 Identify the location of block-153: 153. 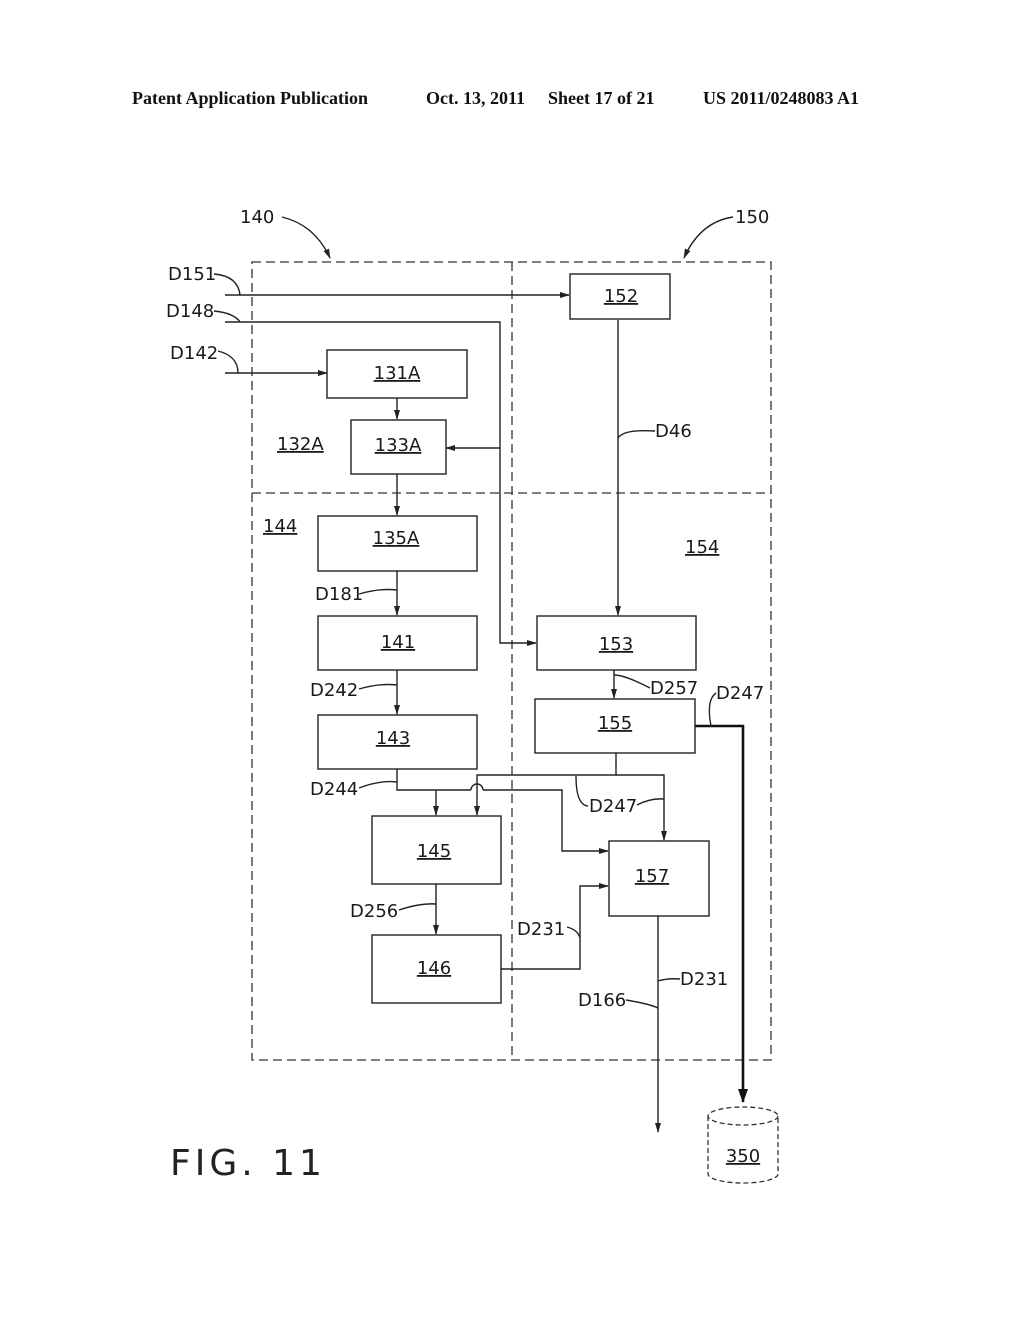
(616, 643).